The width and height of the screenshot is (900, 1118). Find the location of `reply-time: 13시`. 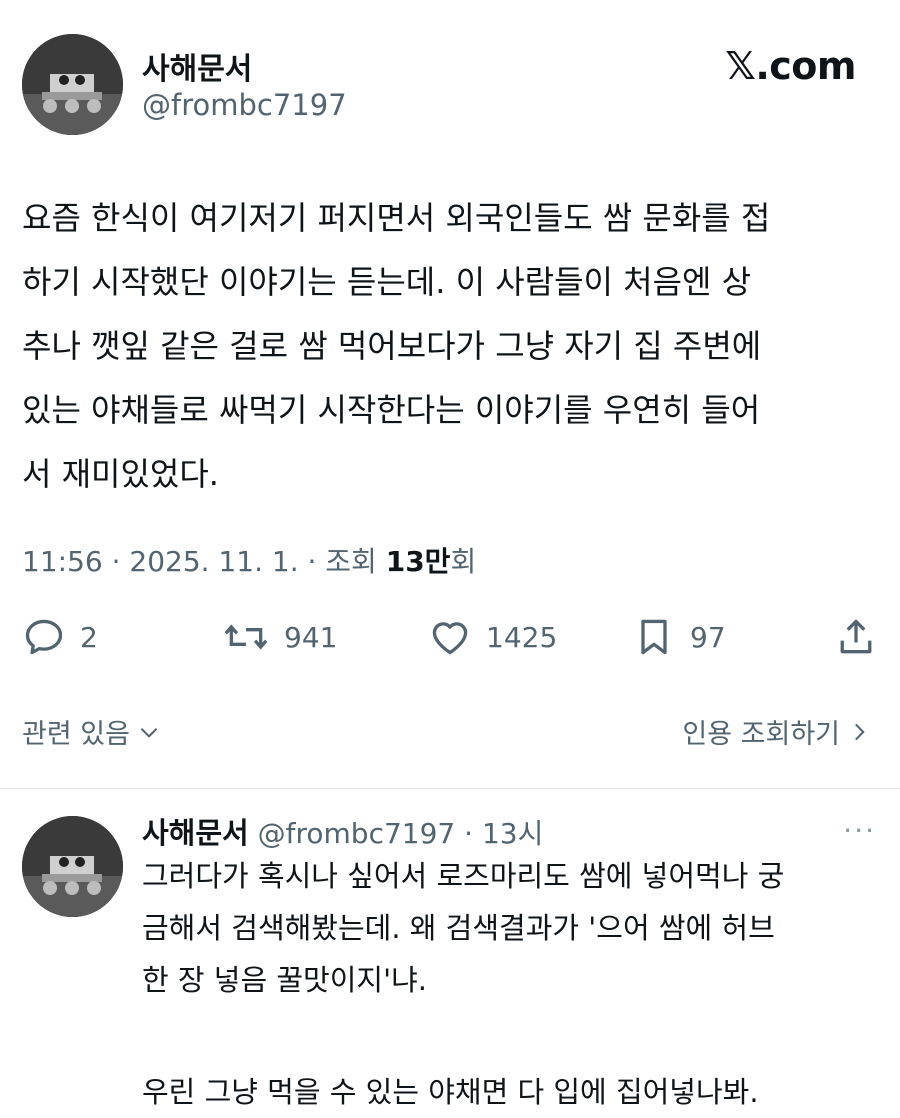

reply-time: 13시 is located at coordinates (512, 833).